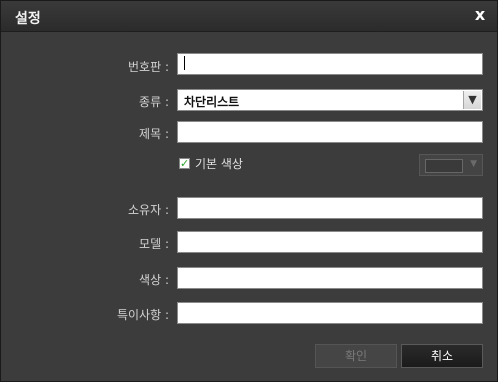  Describe the element at coordinates (330, 64) in the screenshot. I see `plate-input` at that location.